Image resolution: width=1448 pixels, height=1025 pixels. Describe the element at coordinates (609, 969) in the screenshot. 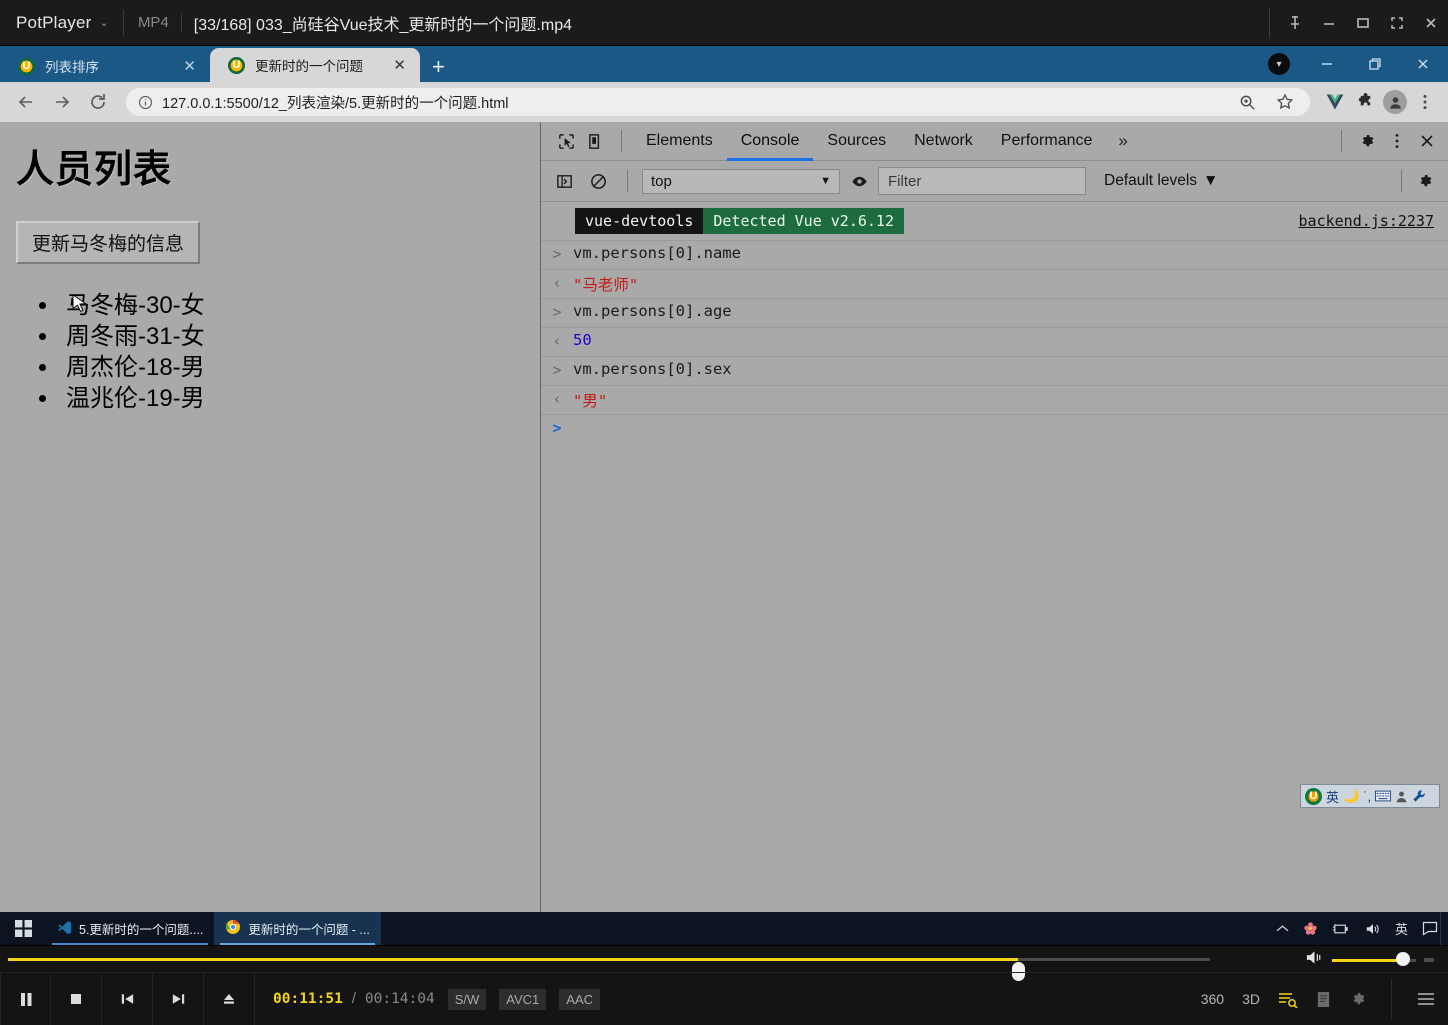

I see `seek-bar` at that location.